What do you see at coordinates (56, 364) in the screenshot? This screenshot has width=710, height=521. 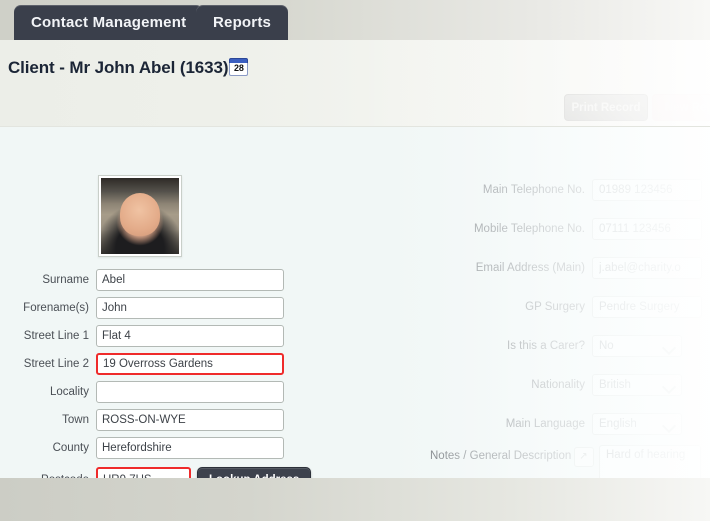 I see `label-street-line-2: Street Line 2` at bounding box center [56, 364].